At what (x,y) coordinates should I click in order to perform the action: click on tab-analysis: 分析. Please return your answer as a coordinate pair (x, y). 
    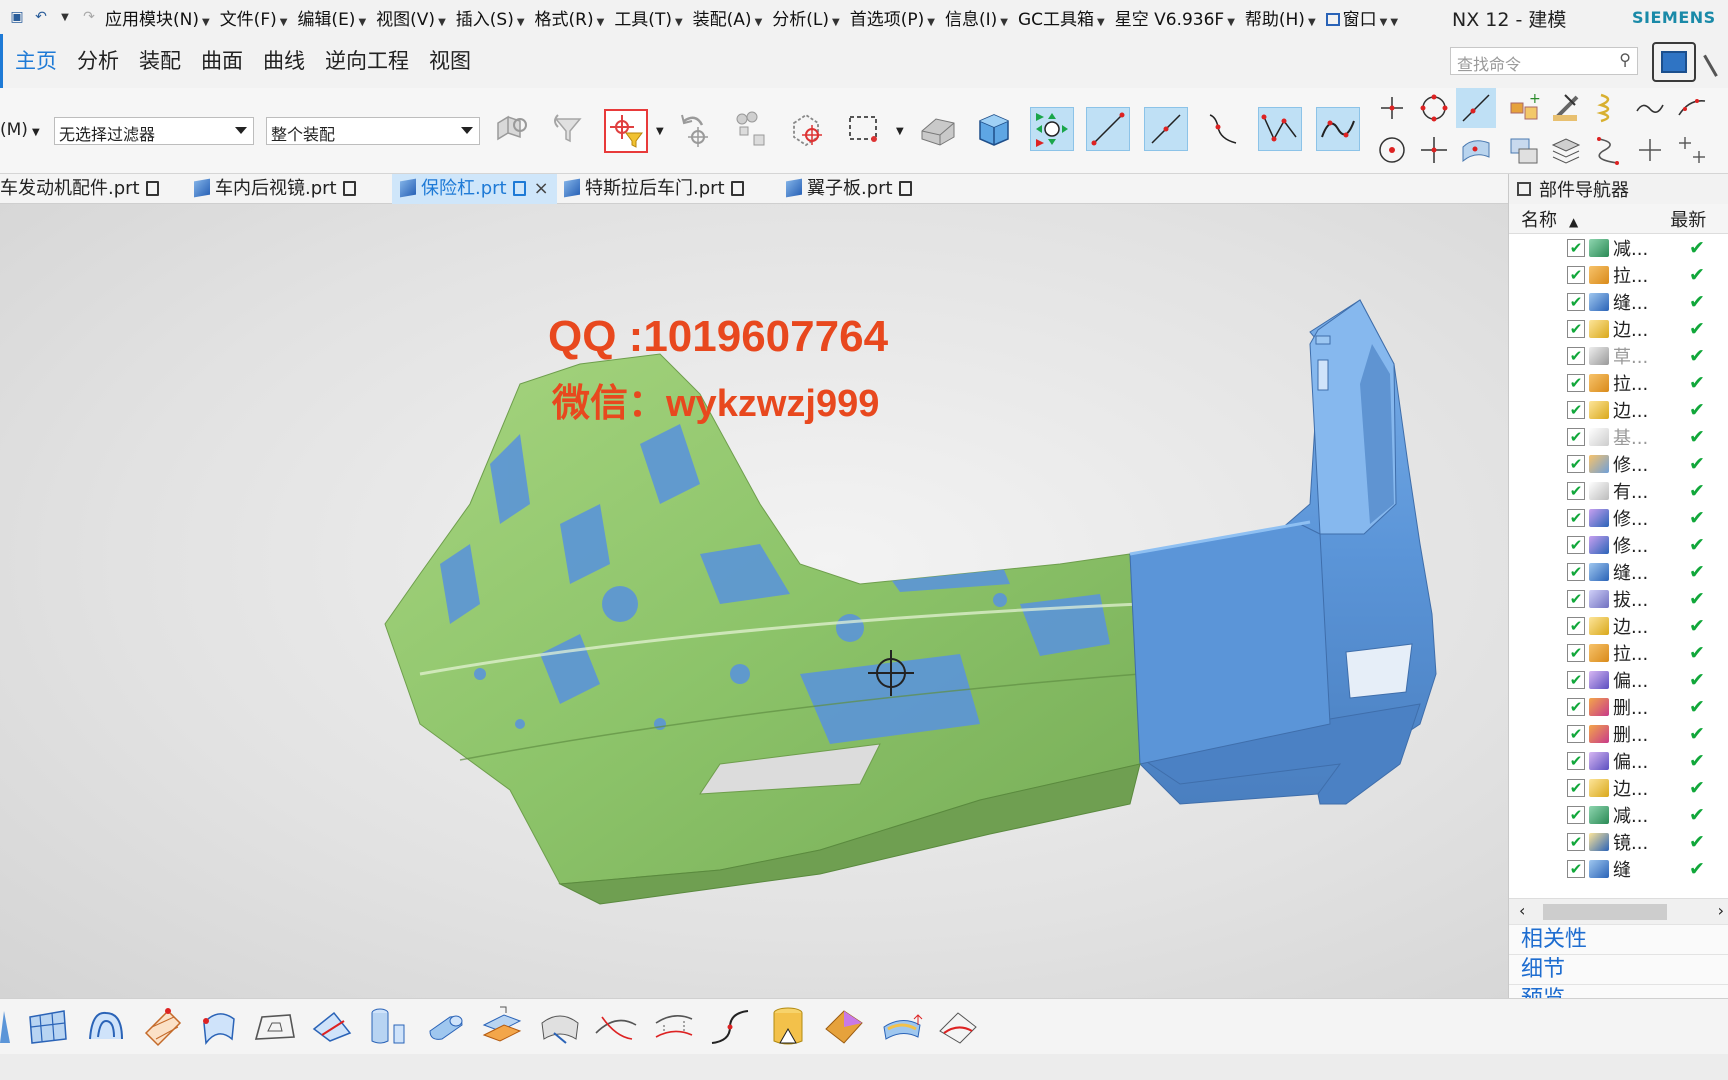
    Looking at the image, I should click on (98, 61).